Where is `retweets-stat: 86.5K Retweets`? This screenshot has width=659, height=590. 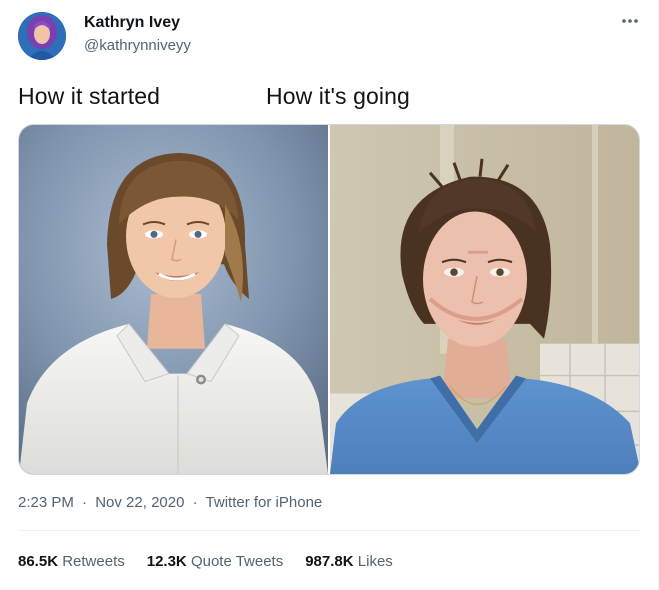
retweets-stat: 86.5K Retweets is located at coordinates (71, 561).